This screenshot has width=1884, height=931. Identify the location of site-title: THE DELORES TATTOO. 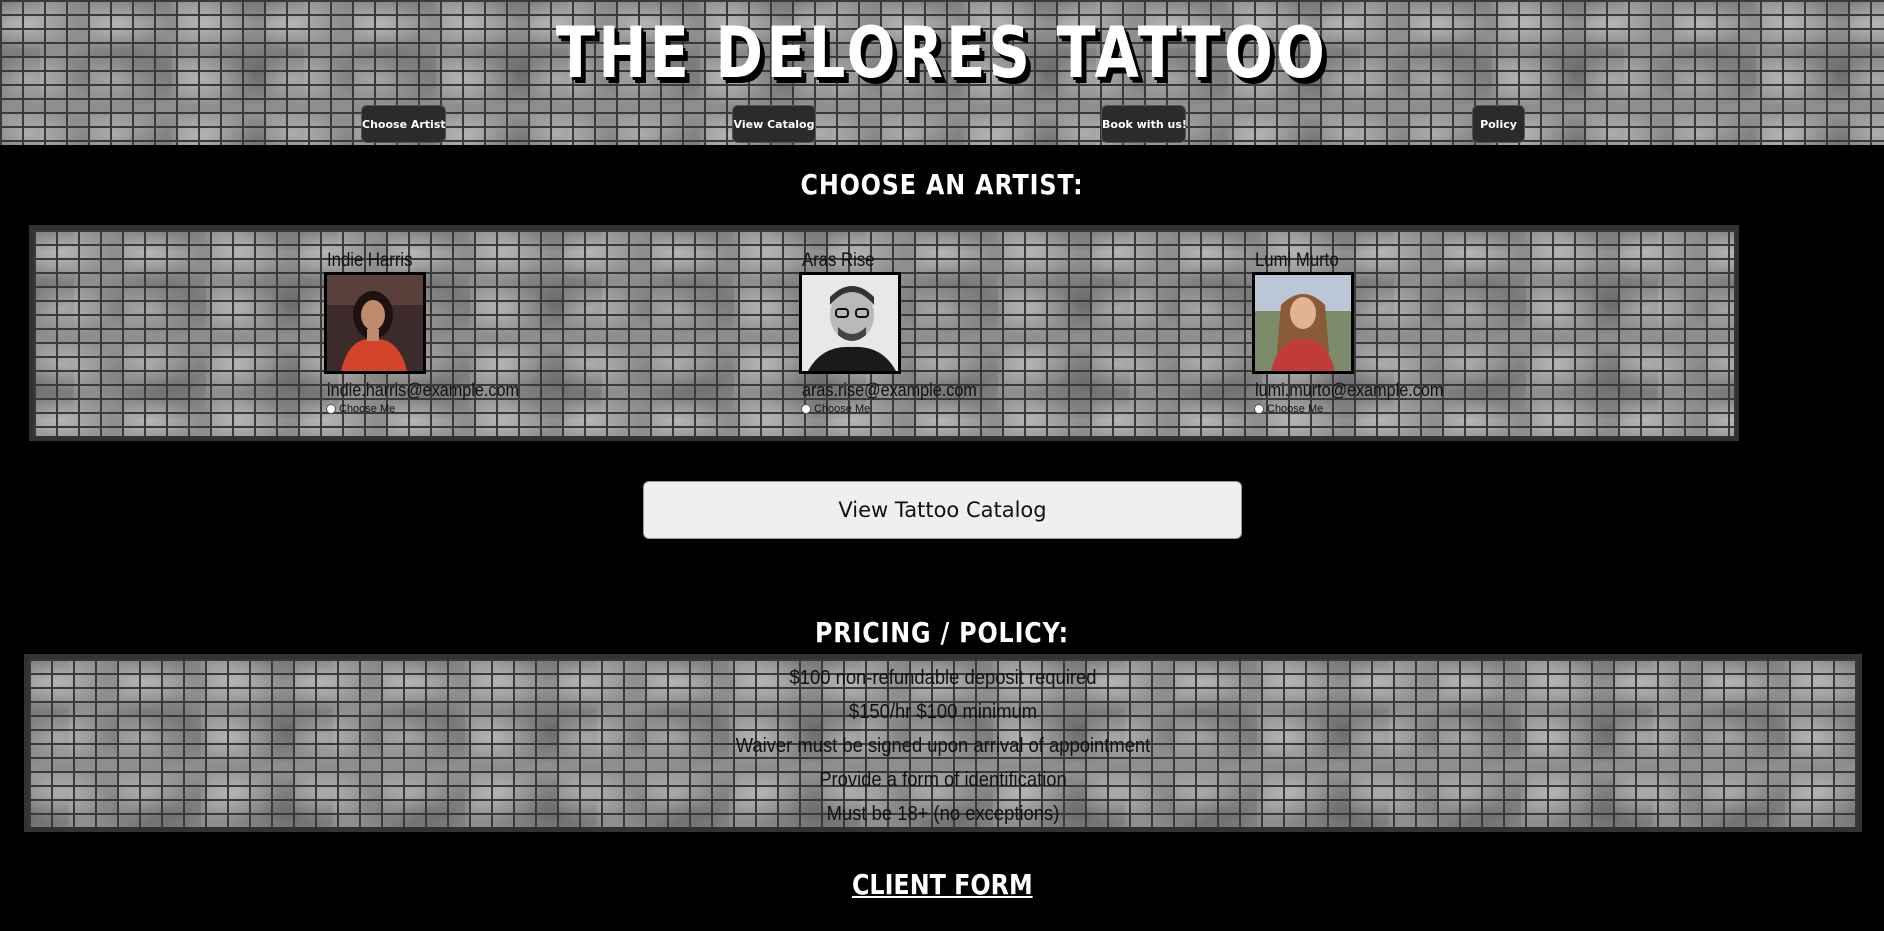
(942, 53).